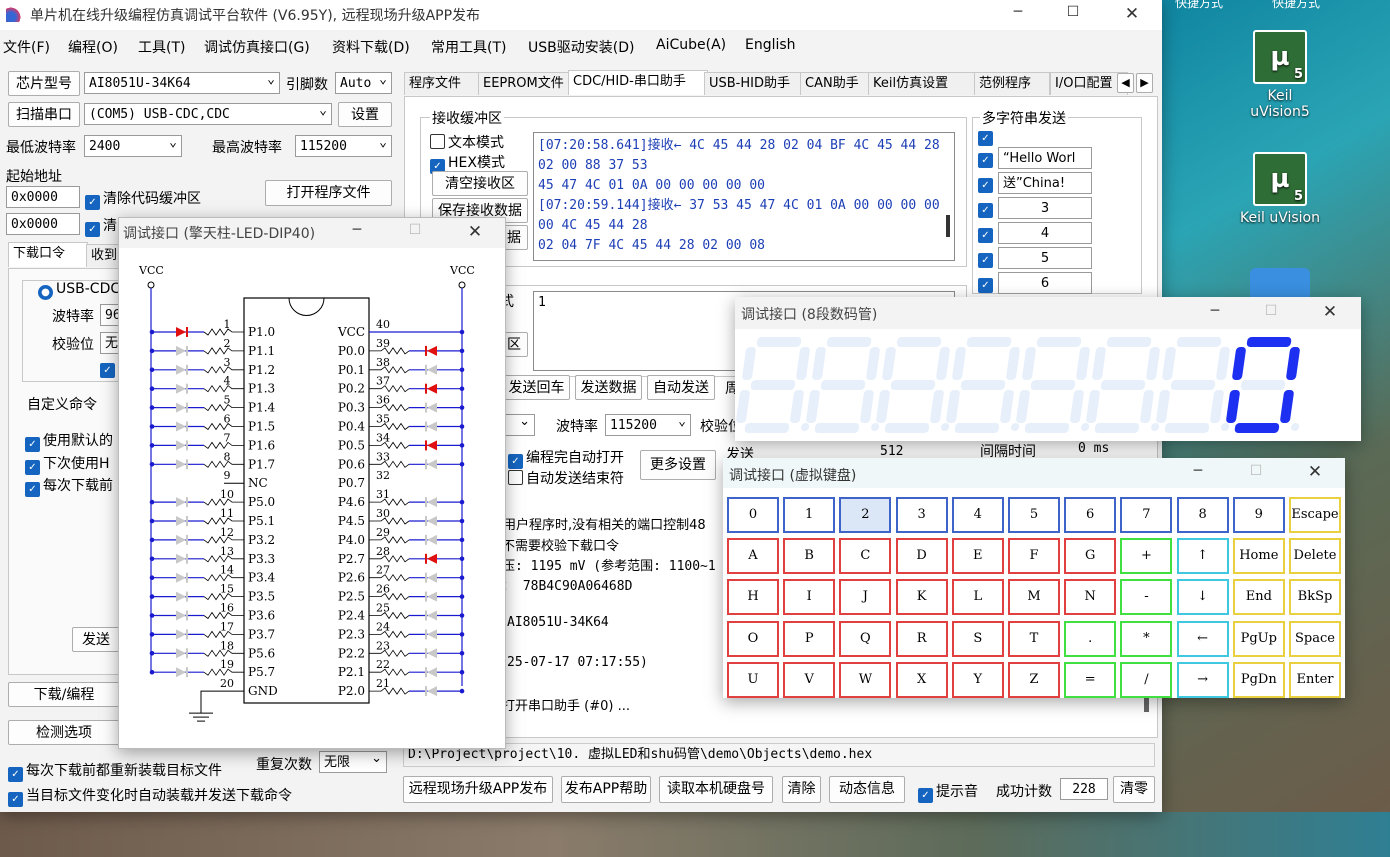 This screenshot has width=1390, height=857. Describe the element at coordinates (96, 639) in the screenshot. I see `send-button: 发送` at that location.